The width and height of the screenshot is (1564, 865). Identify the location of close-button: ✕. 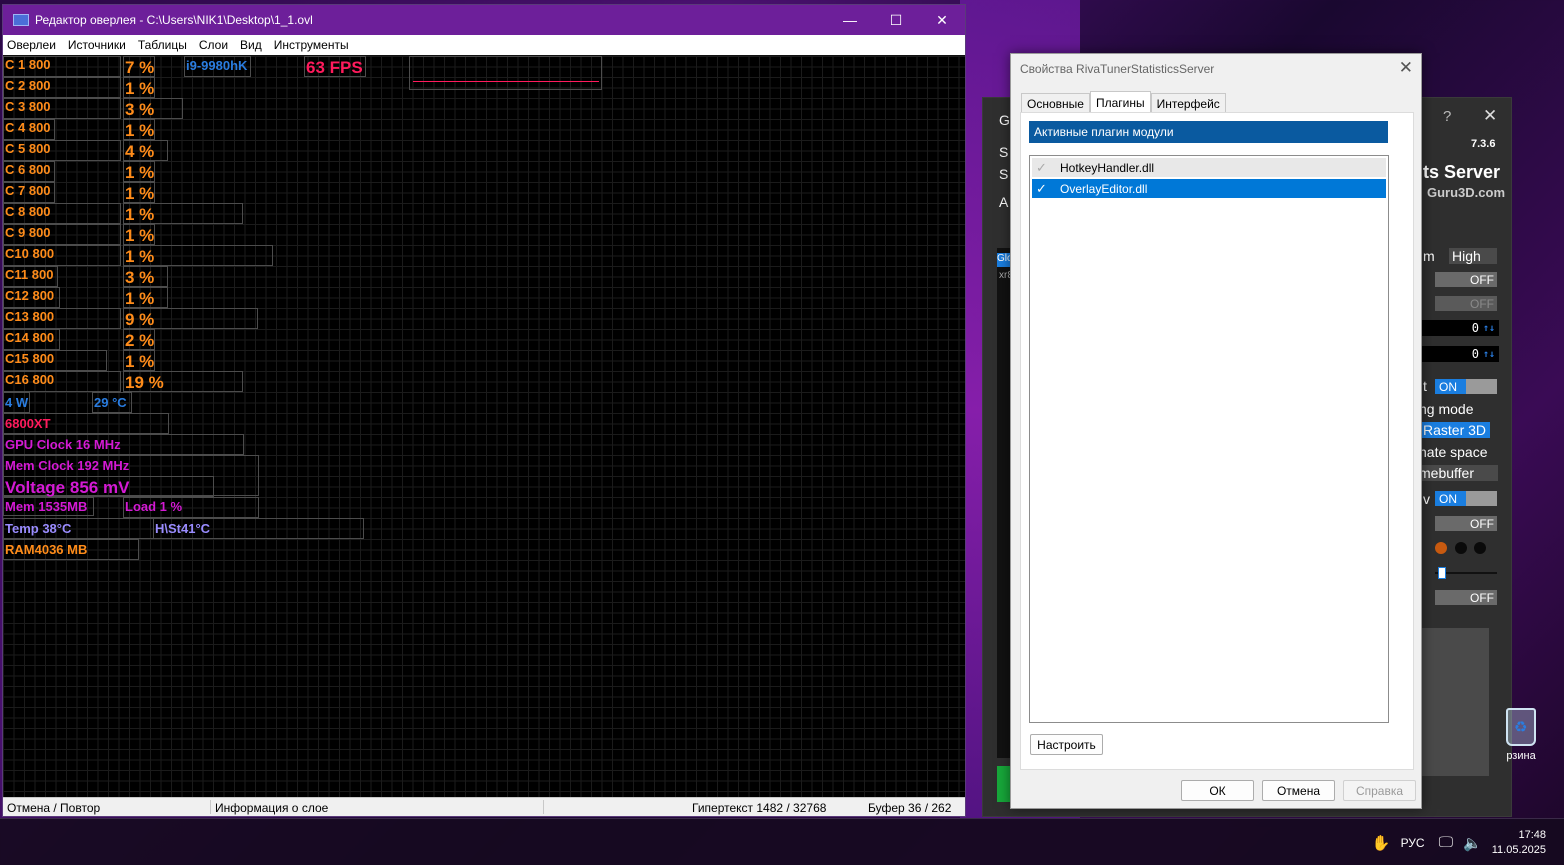
(942, 20).